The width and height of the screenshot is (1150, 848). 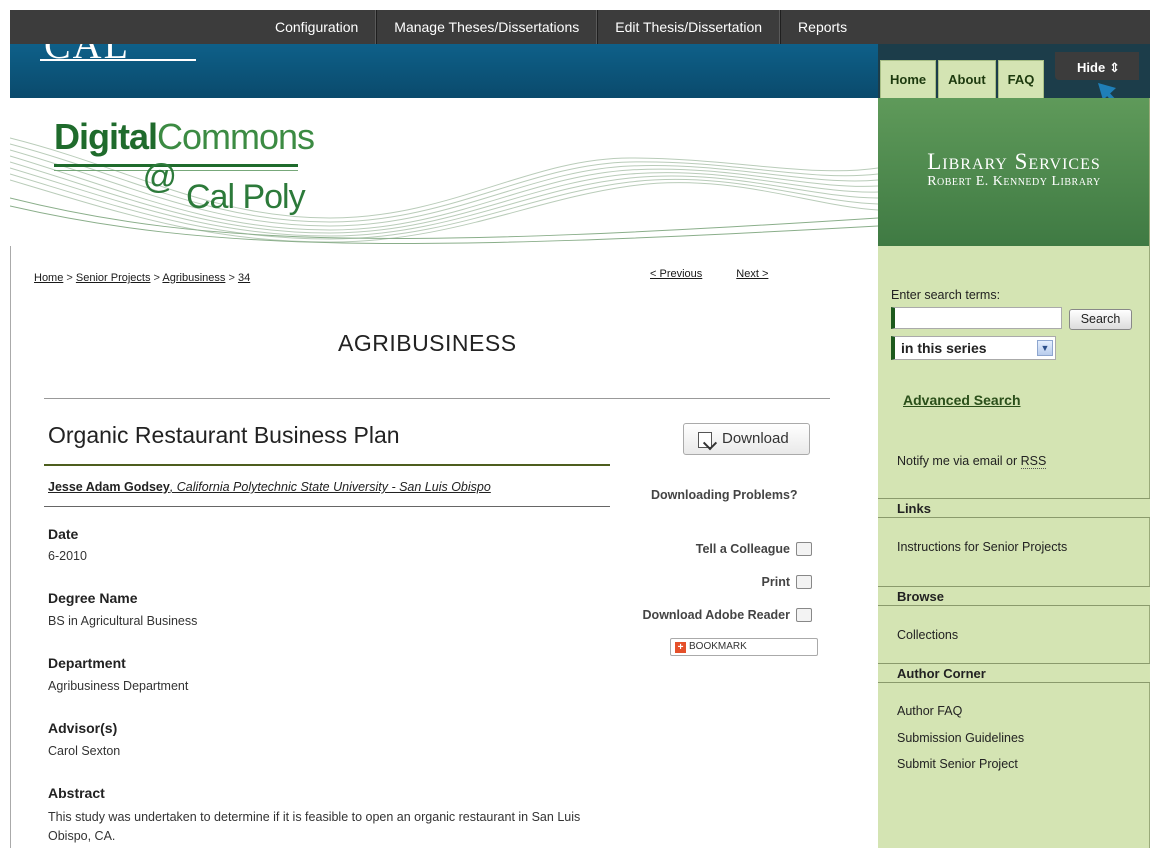 What do you see at coordinates (224, 435) in the screenshot?
I see `article-title: Organic Restaurant Business Plan` at bounding box center [224, 435].